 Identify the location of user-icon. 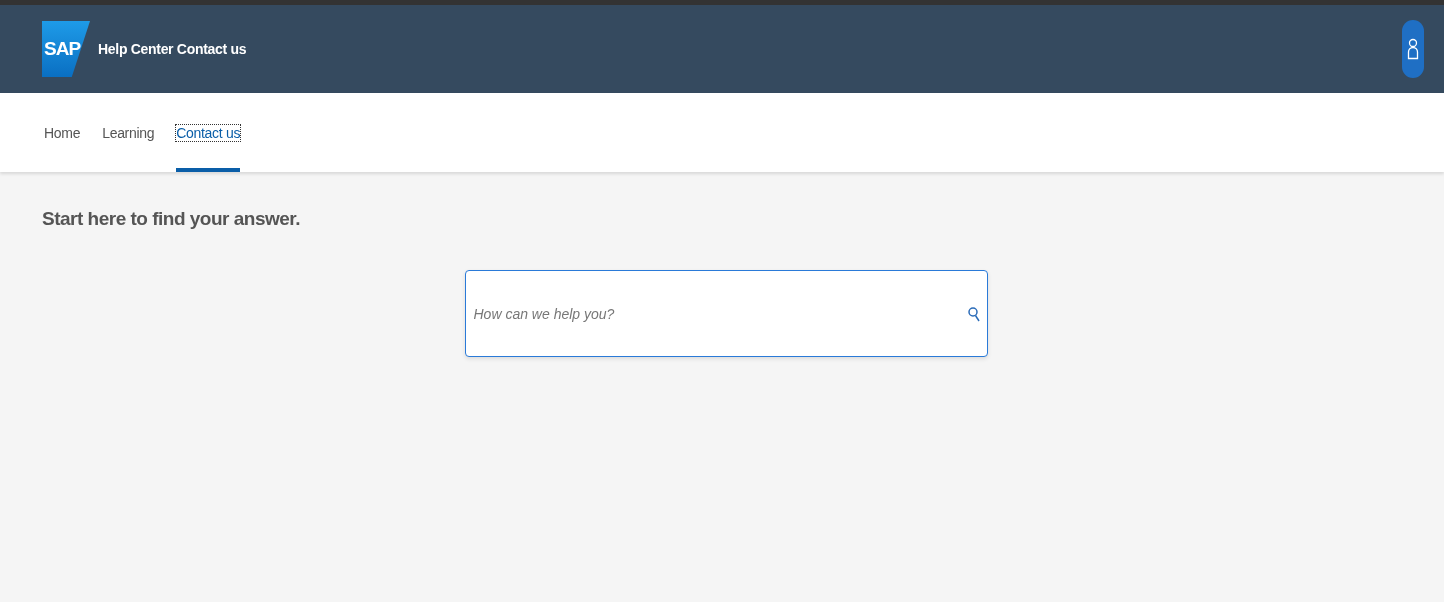
(1413, 49).